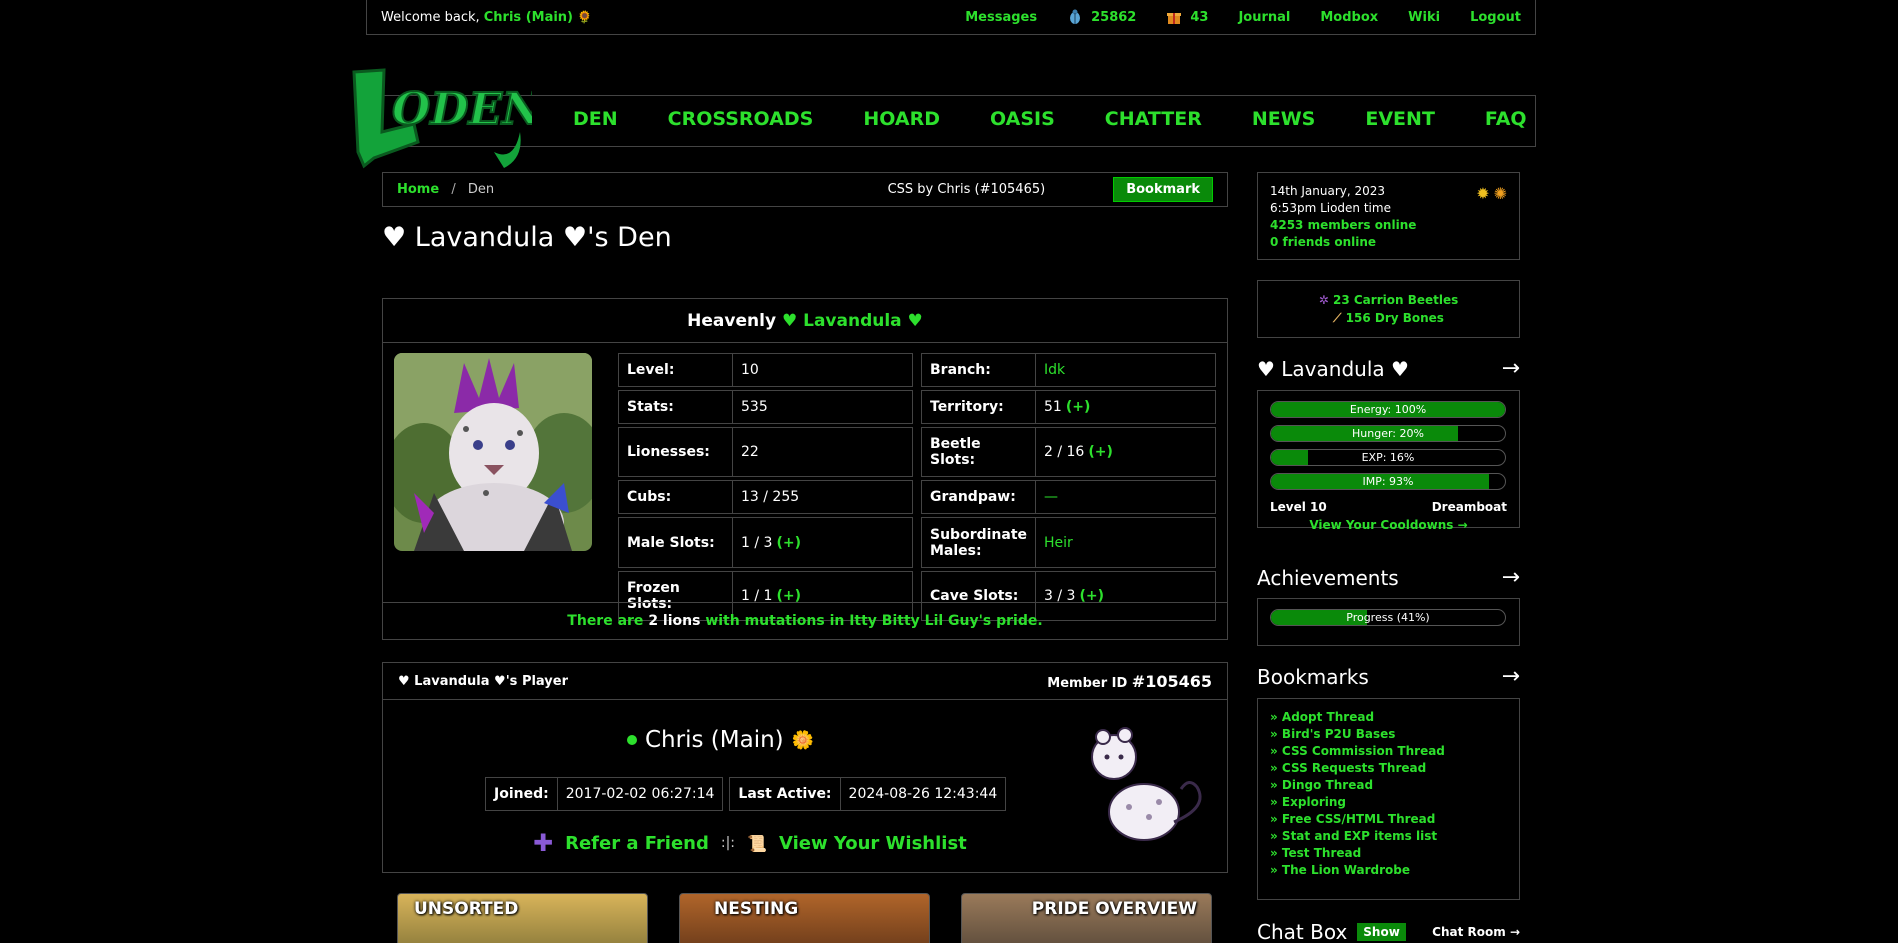 This screenshot has width=1898, height=943. I want to click on stat-label: Territory:, so click(979, 407).